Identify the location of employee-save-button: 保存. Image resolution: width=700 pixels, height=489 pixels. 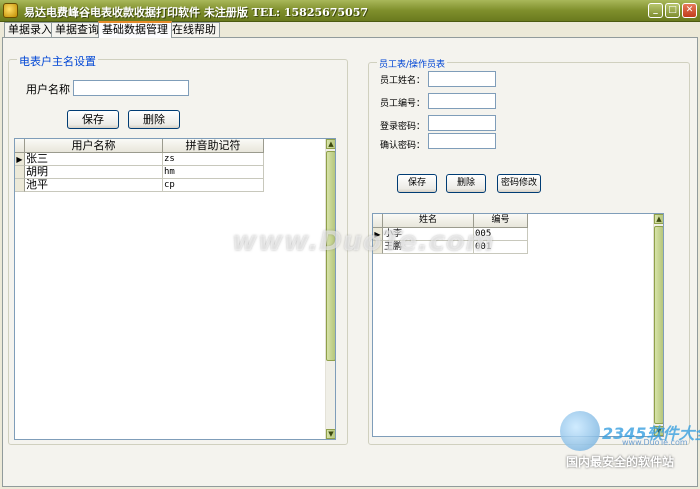
(417, 183).